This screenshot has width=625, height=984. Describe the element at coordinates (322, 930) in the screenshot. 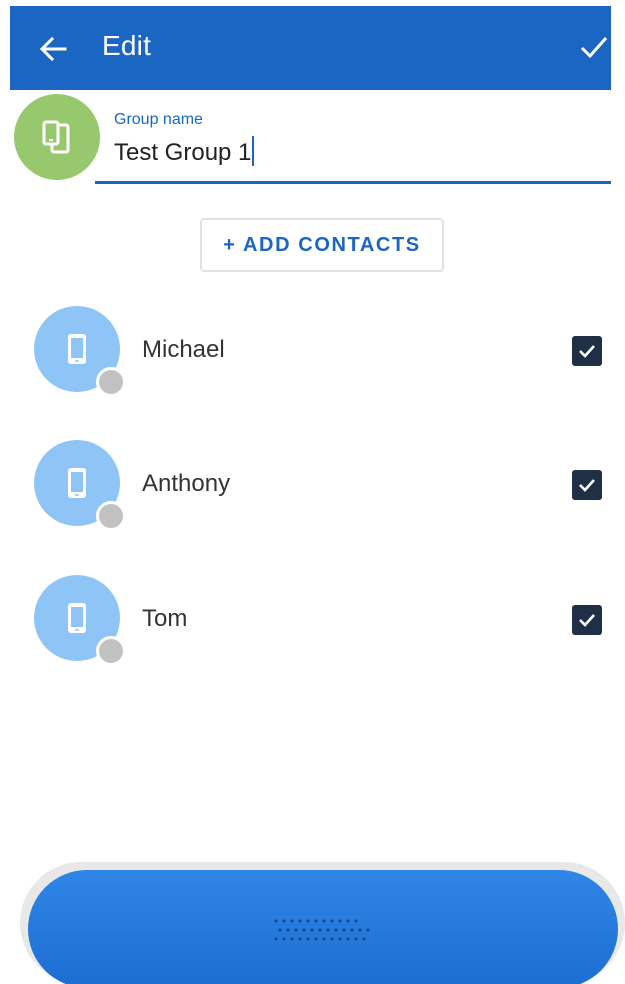

I see `grip-dots-icon` at that location.